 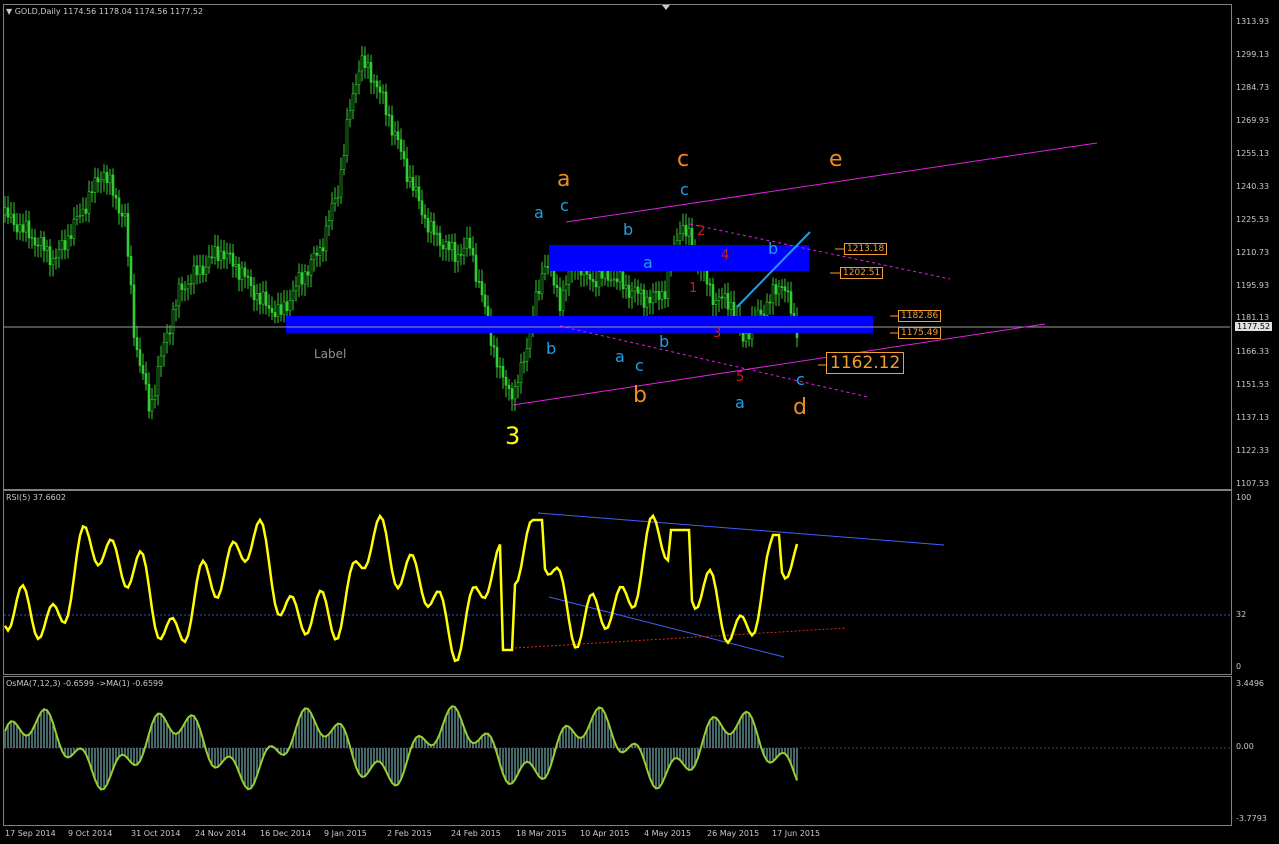 I want to click on price-box-1202: 1202.51, so click(x=862, y=273).